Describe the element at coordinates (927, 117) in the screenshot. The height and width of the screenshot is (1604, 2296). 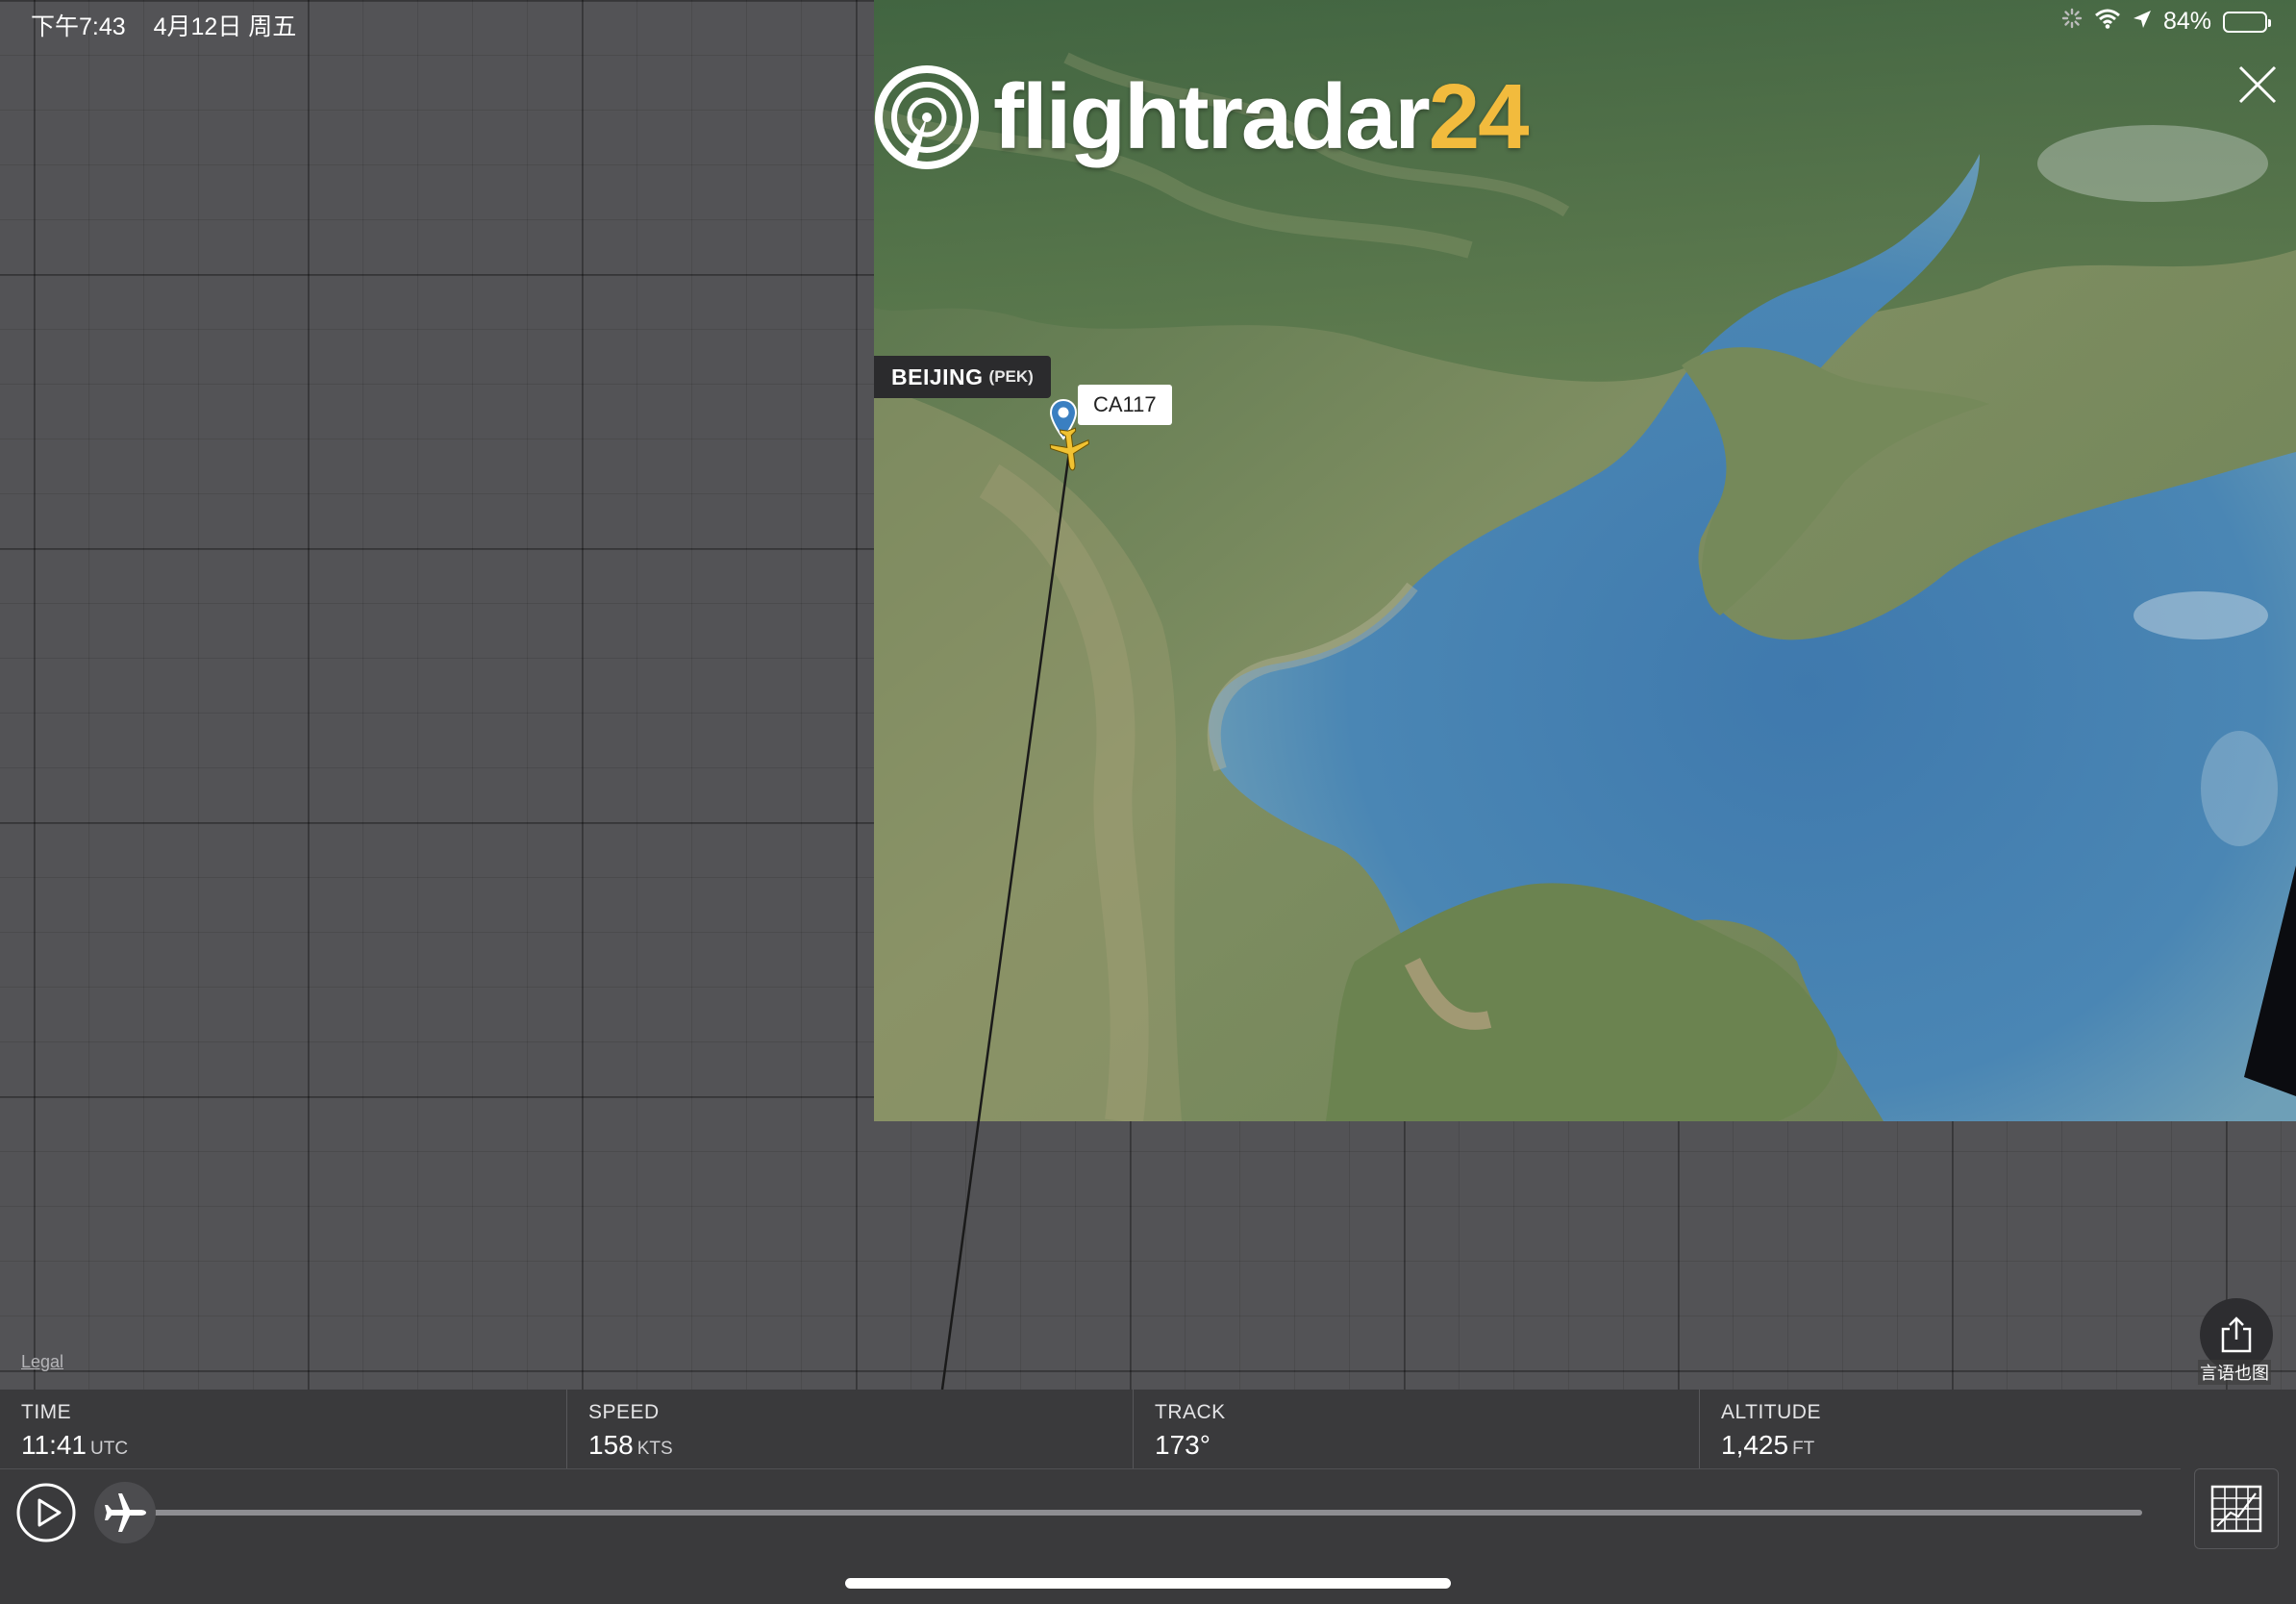
I see `radar-logo-icon` at that location.